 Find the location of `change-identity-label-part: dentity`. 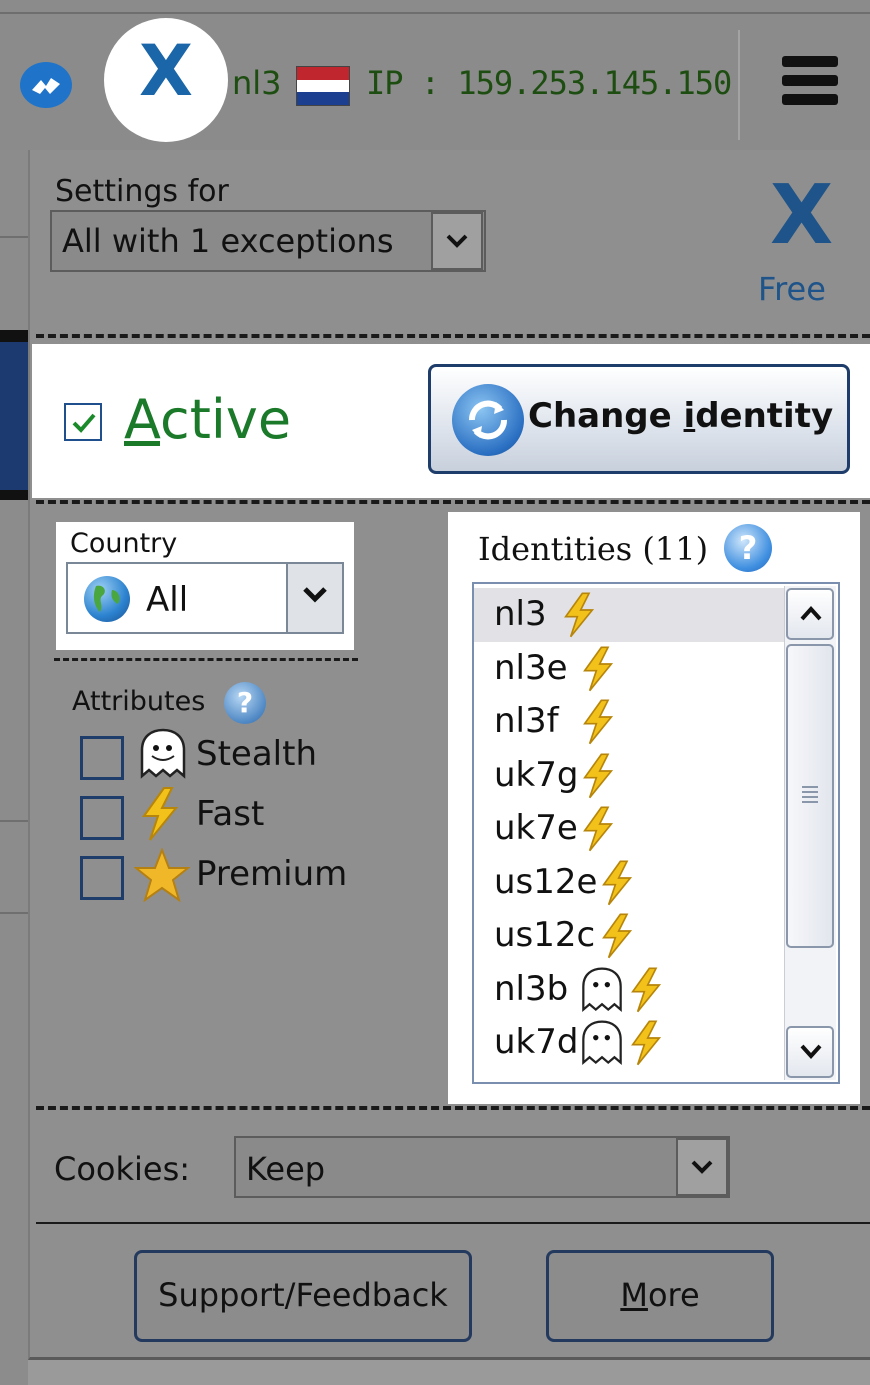

change-identity-label-part: dentity is located at coordinates (764, 416).